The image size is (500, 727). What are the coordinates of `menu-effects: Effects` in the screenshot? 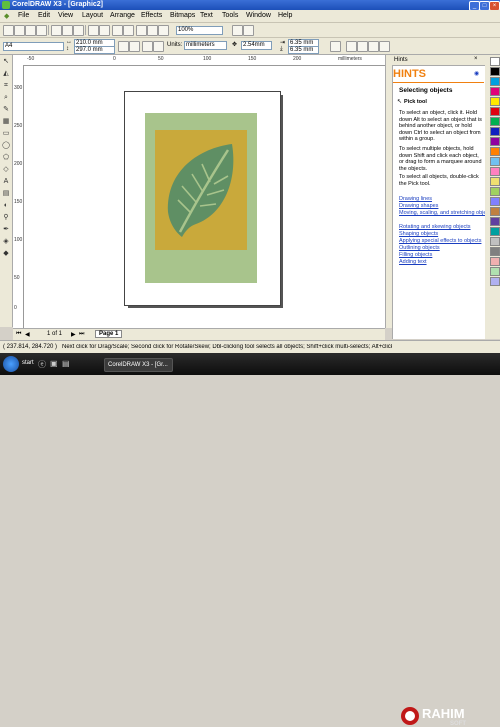 It's located at (151, 15).